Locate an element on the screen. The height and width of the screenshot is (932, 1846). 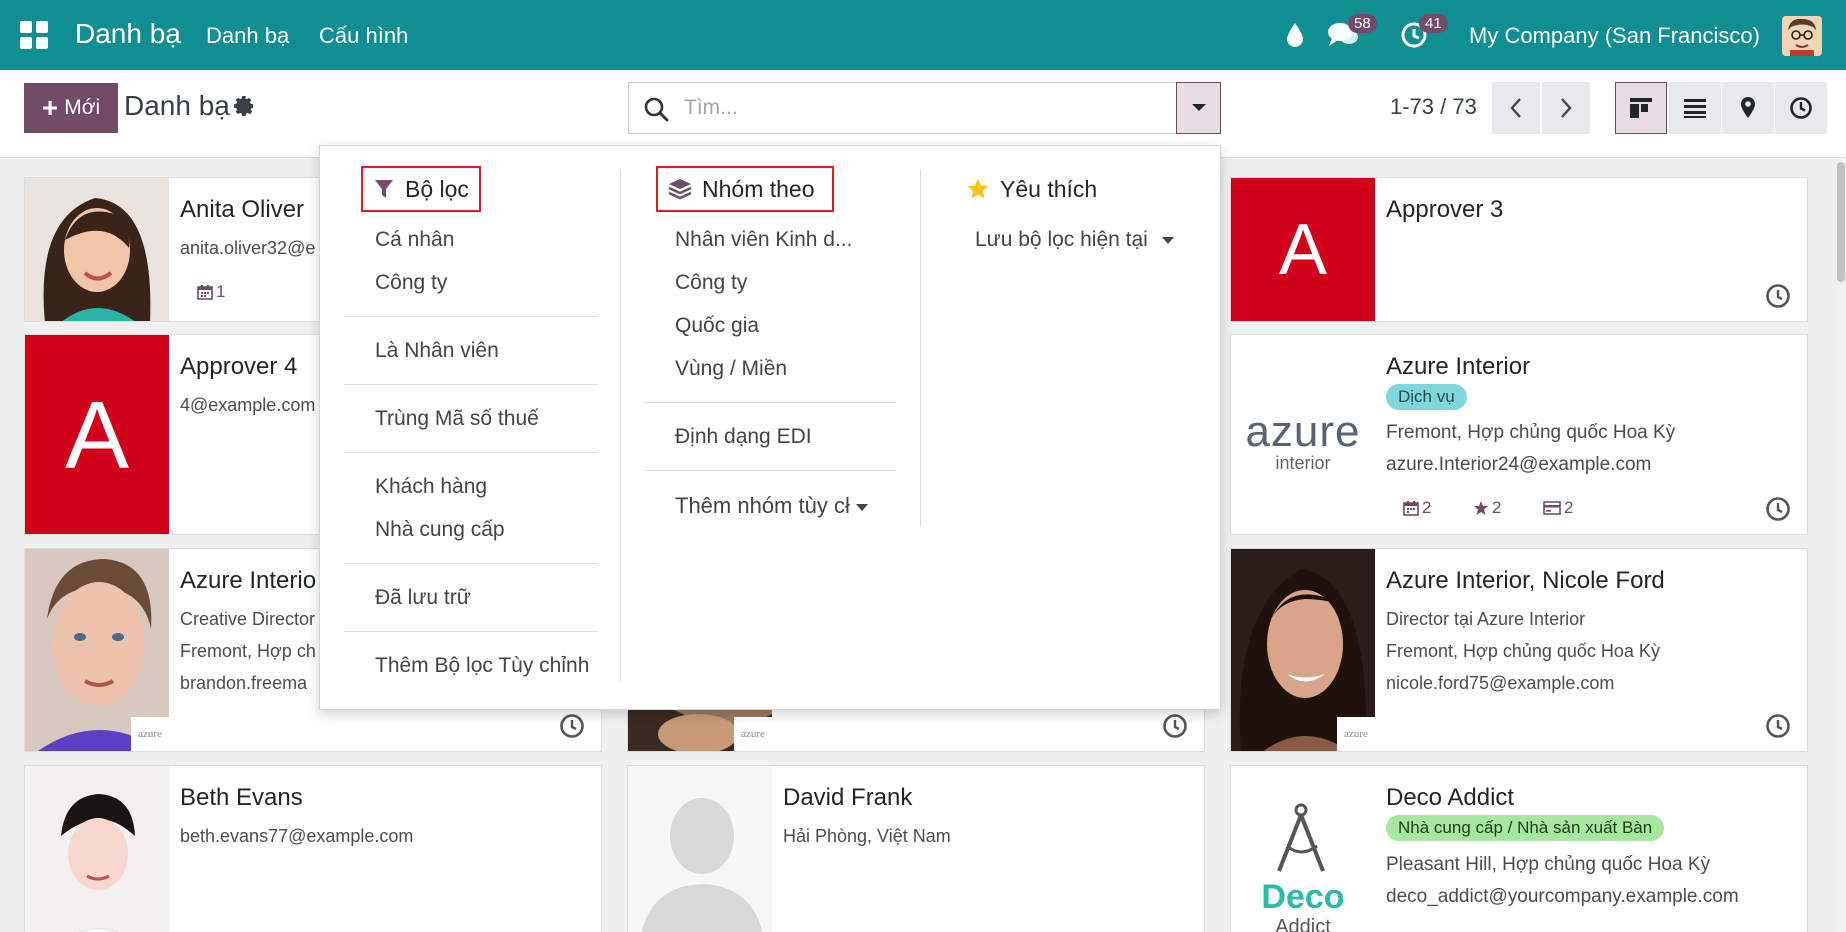
filter-is-employee: Là Nhân viên is located at coordinates (437, 351).